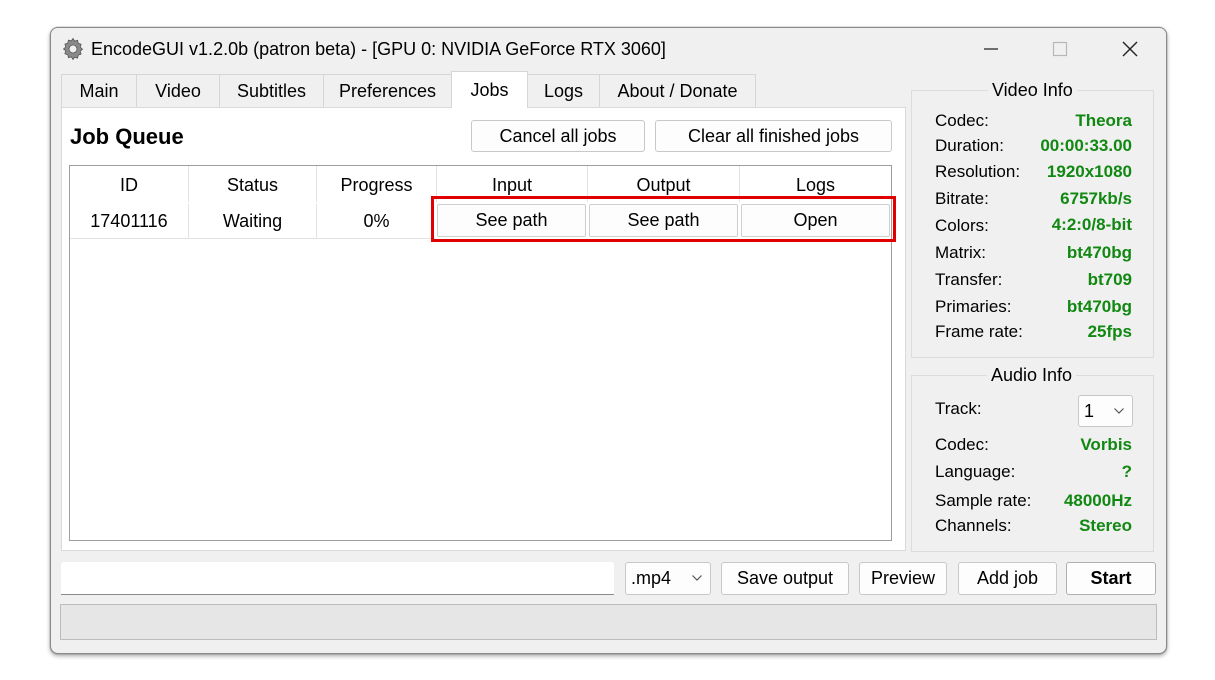 The width and height of the screenshot is (1215, 680). I want to click on video-info-title: Video Info, so click(1032, 90).